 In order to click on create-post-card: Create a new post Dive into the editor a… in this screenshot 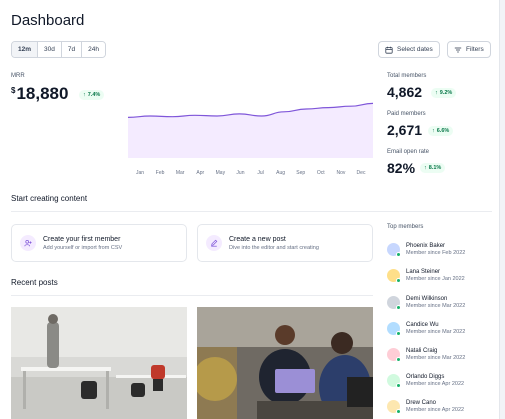, I will do `click(285, 243)`.